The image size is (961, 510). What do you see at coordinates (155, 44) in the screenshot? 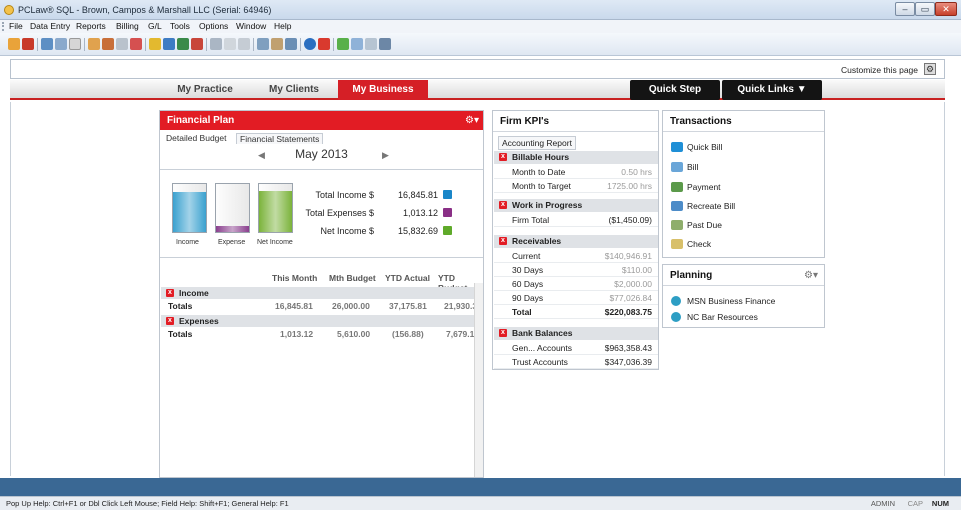
I see `billing-icon` at bounding box center [155, 44].